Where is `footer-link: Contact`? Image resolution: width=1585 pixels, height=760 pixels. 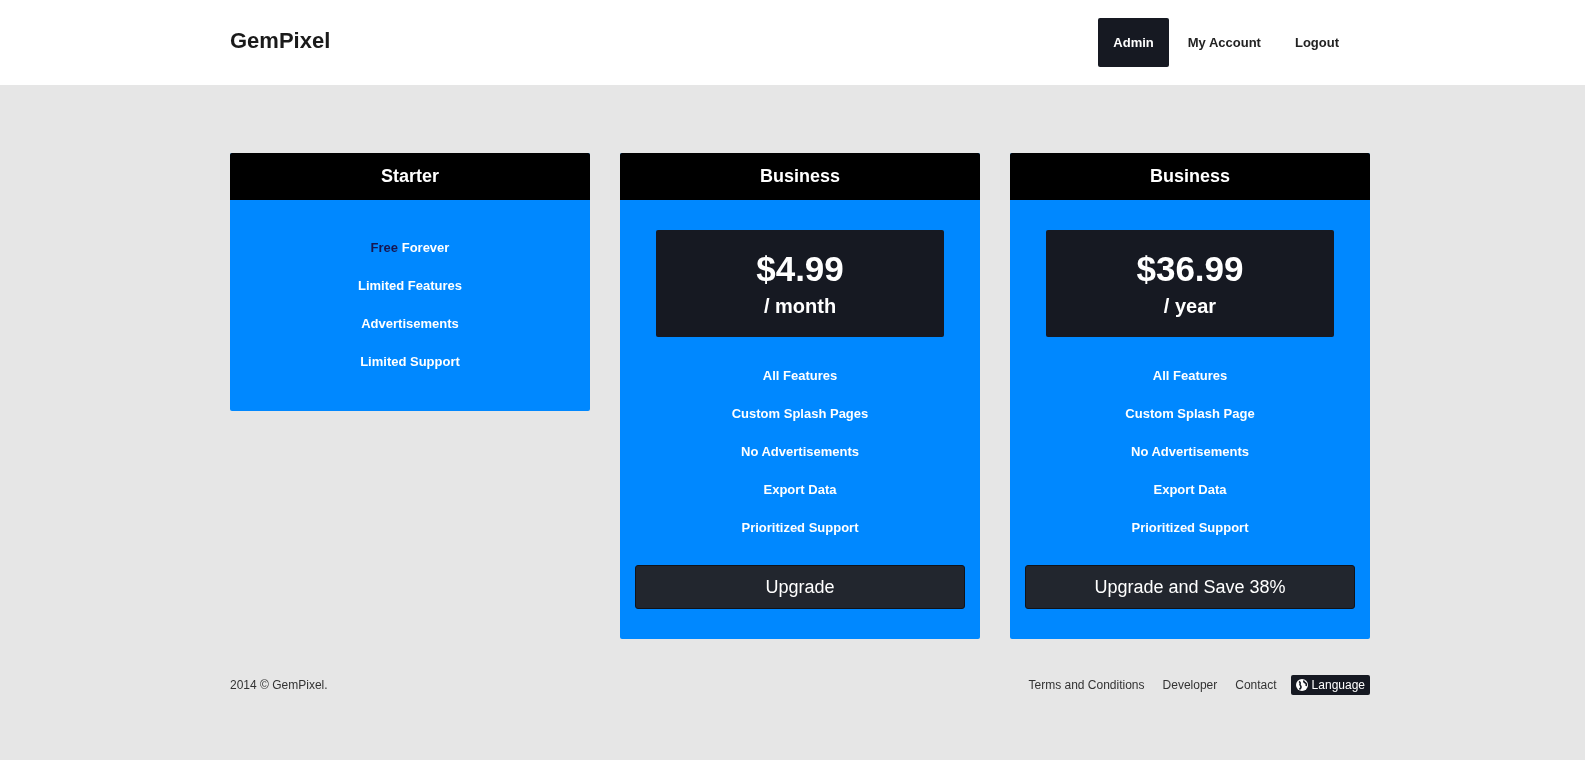 footer-link: Contact is located at coordinates (1256, 685).